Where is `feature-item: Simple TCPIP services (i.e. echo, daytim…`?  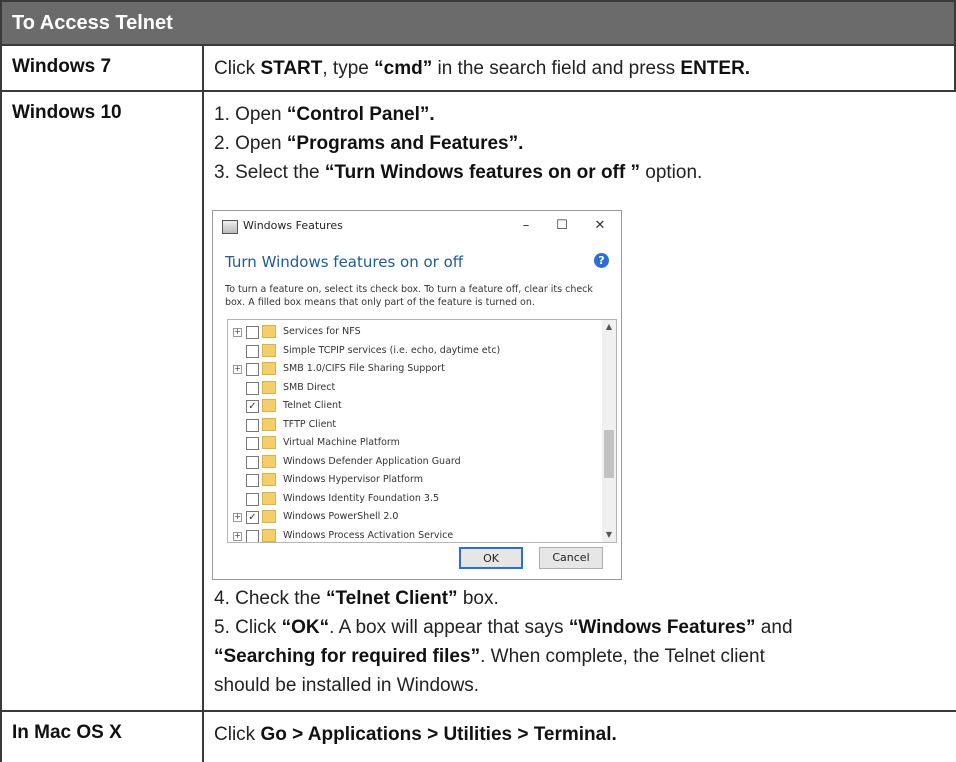
feature-item: Simple TCPIP services (i.e. echo, daytim… is located at coordinates (413, 351).